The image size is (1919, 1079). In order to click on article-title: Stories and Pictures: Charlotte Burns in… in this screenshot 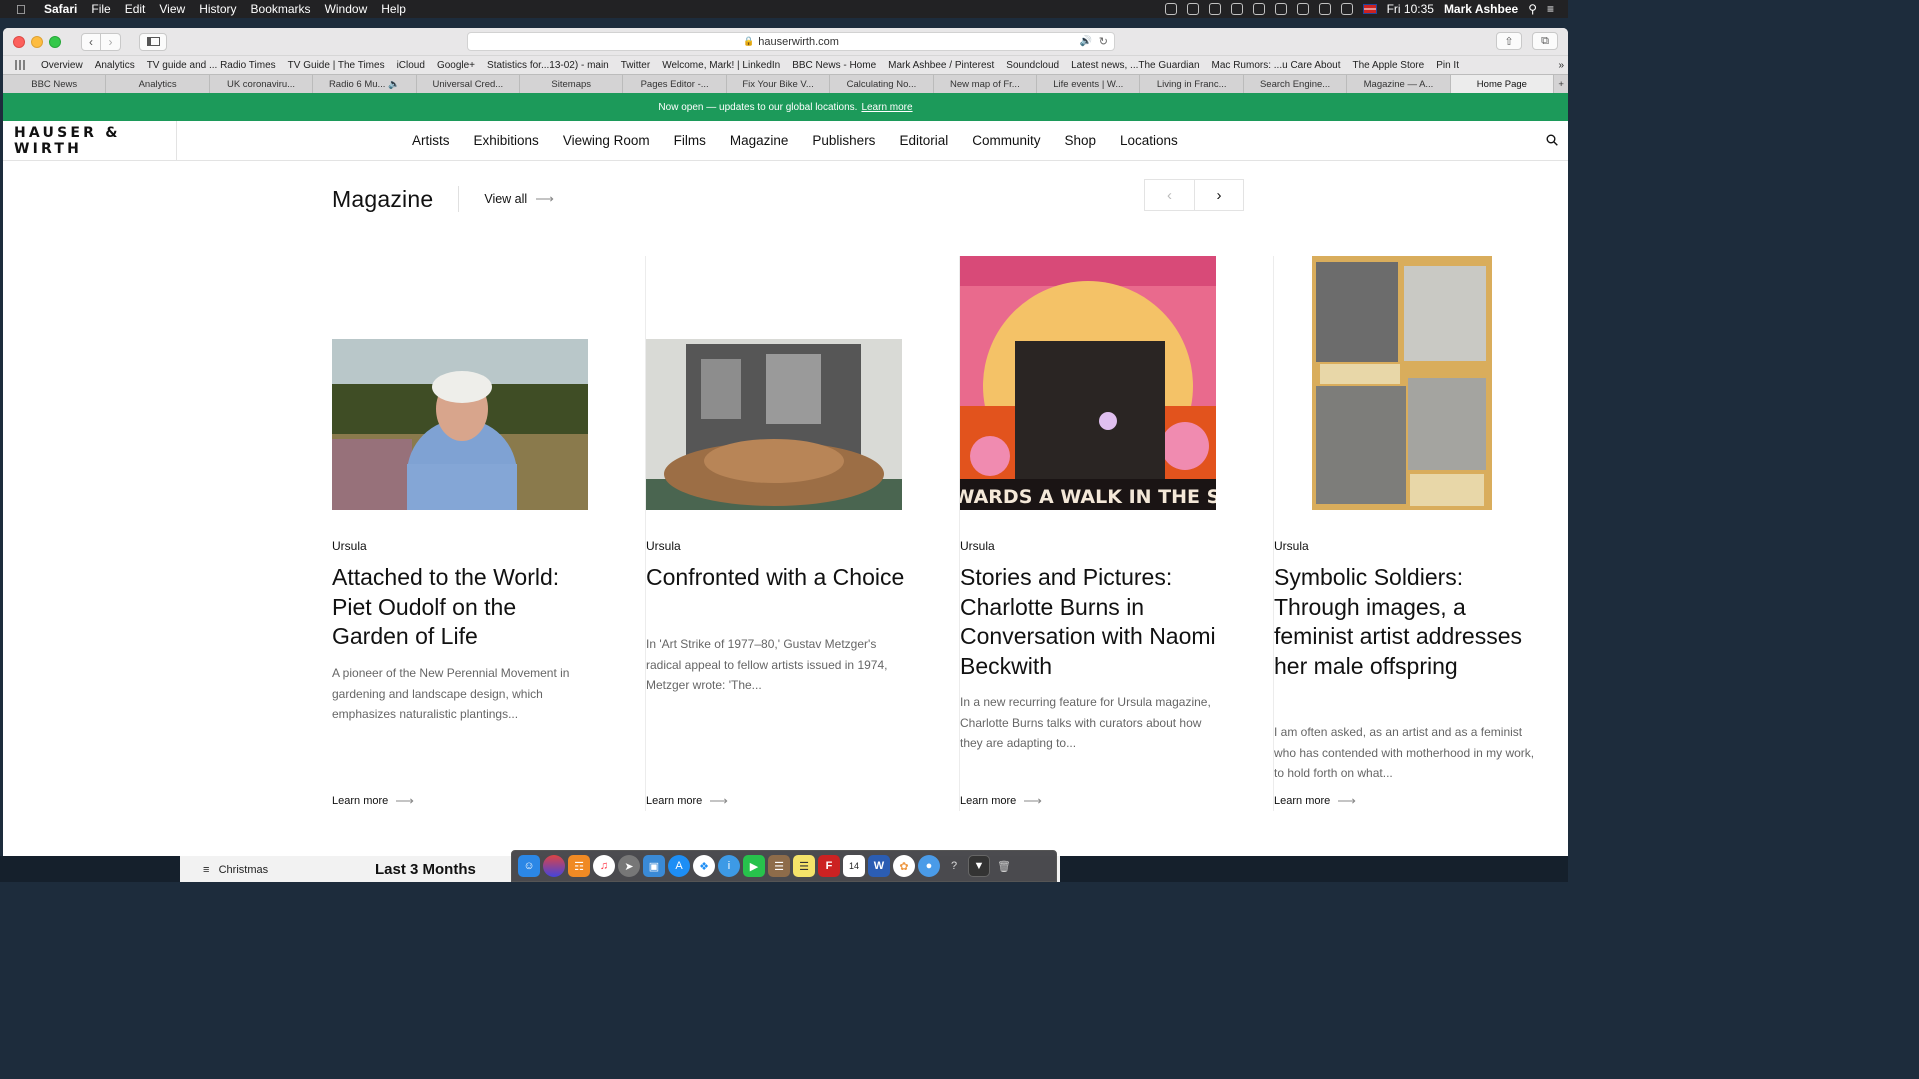, I will do `click(1090, 622)`.